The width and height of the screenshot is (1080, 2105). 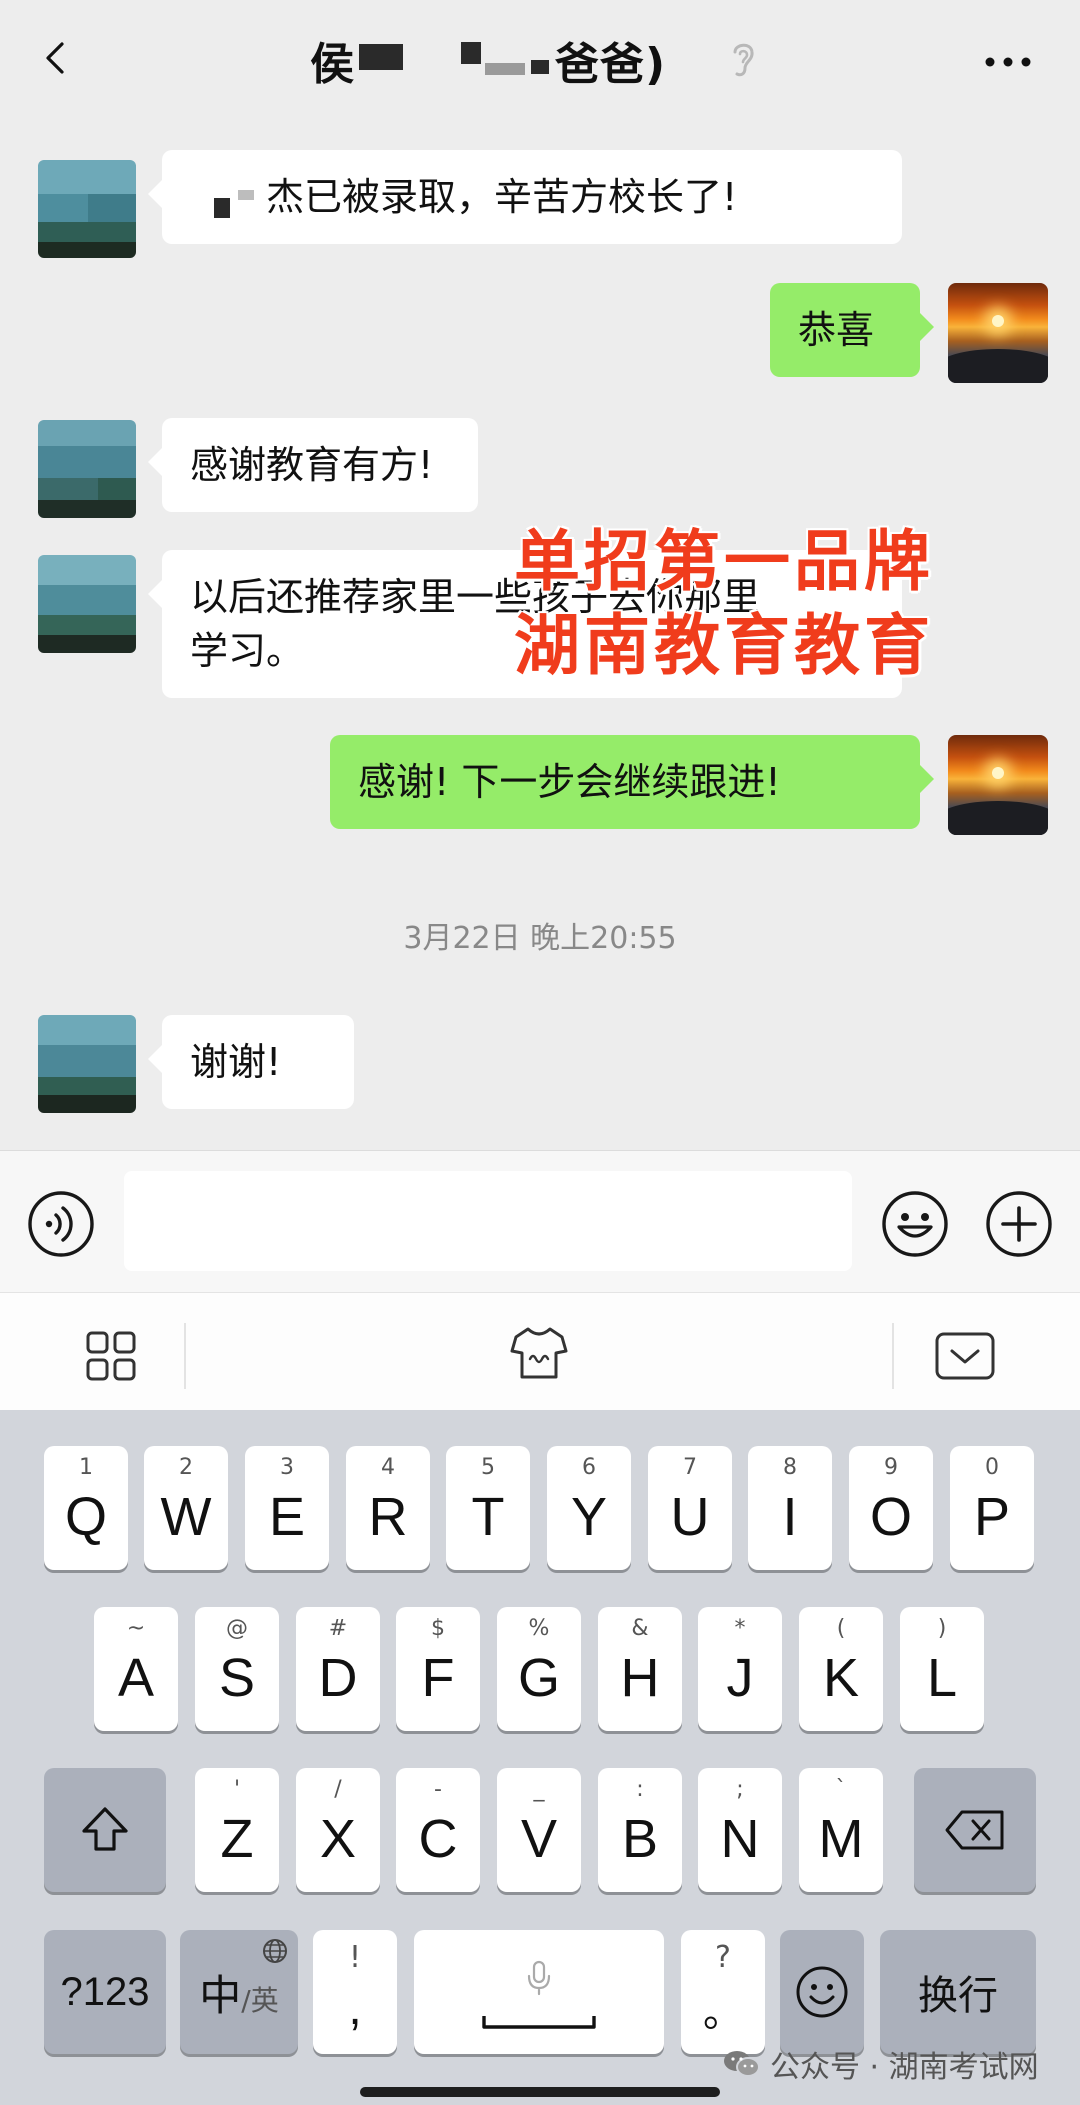 I want to click on key-l: ) L, so click(x=942, y=1669).